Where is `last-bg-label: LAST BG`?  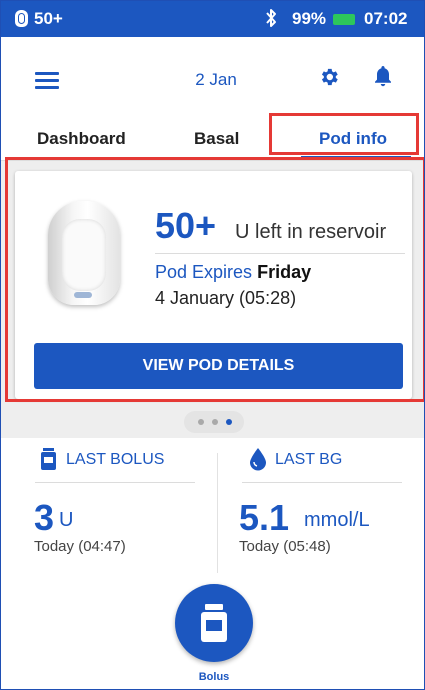
last-bg-label: LAST BG is located at coordinates (309, 459).